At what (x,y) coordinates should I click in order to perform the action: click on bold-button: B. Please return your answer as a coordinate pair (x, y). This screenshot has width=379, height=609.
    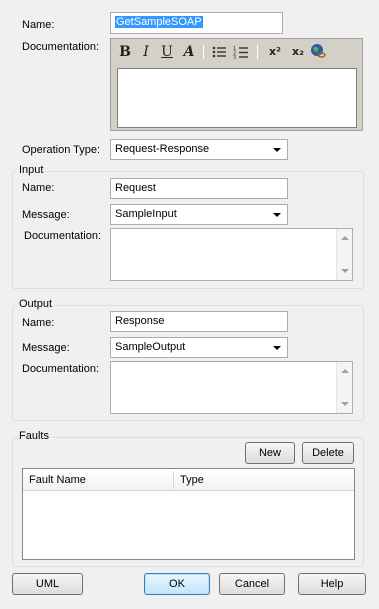
    Looking at the image, I should click on (125, 52).